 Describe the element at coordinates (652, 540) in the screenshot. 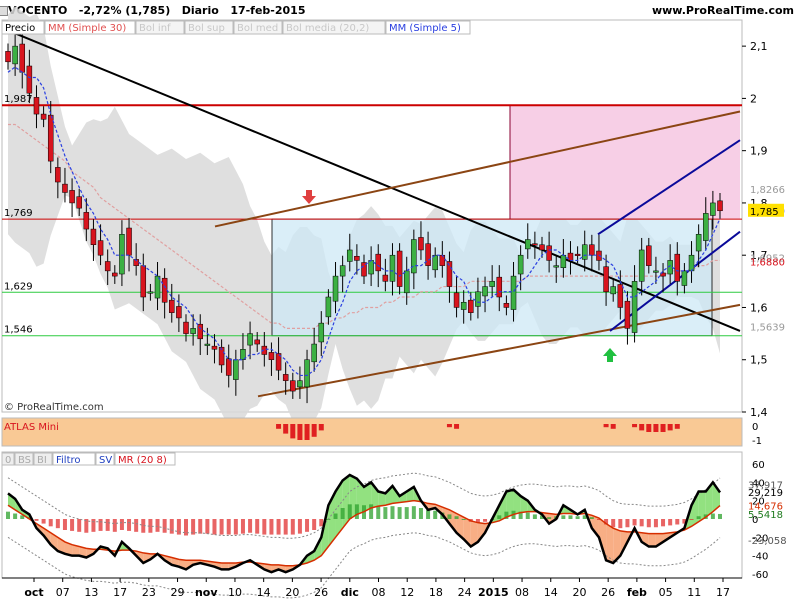

I see `oscillator-fill` at that location.